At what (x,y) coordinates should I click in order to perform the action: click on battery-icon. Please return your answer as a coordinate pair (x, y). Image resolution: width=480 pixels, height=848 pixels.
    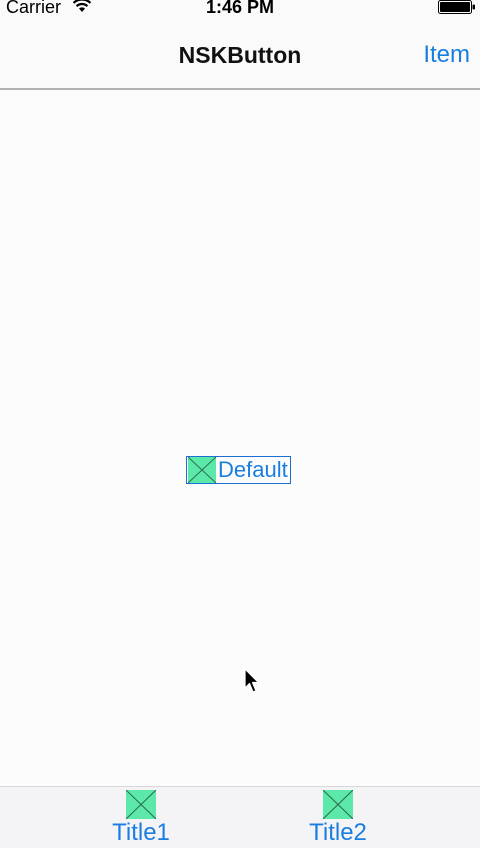
    Looking at the image, I should click on (457, 7).